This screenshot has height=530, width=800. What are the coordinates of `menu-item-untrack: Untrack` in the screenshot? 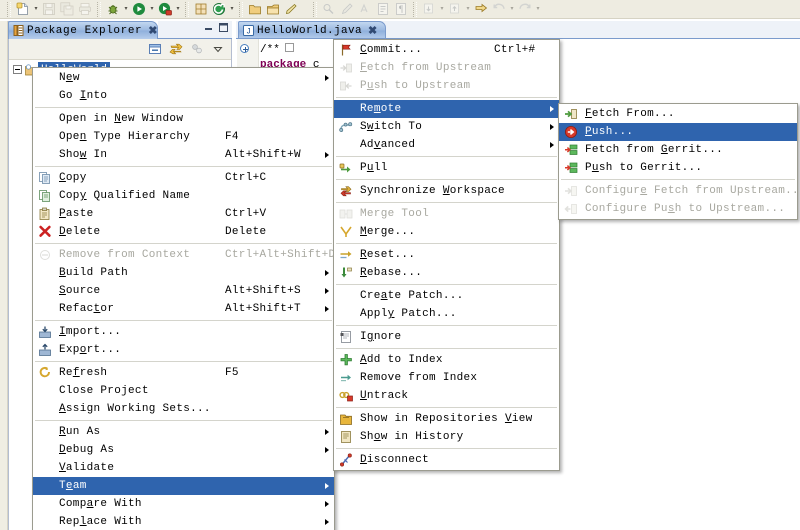 It's located at (446, 396).